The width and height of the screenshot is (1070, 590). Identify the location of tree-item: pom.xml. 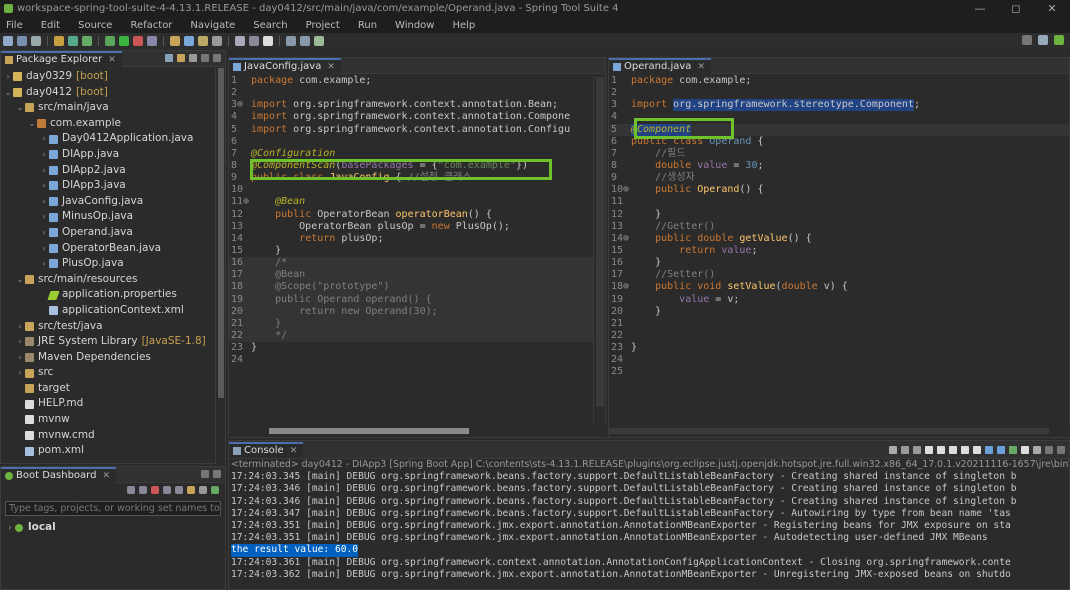
(113, 451).